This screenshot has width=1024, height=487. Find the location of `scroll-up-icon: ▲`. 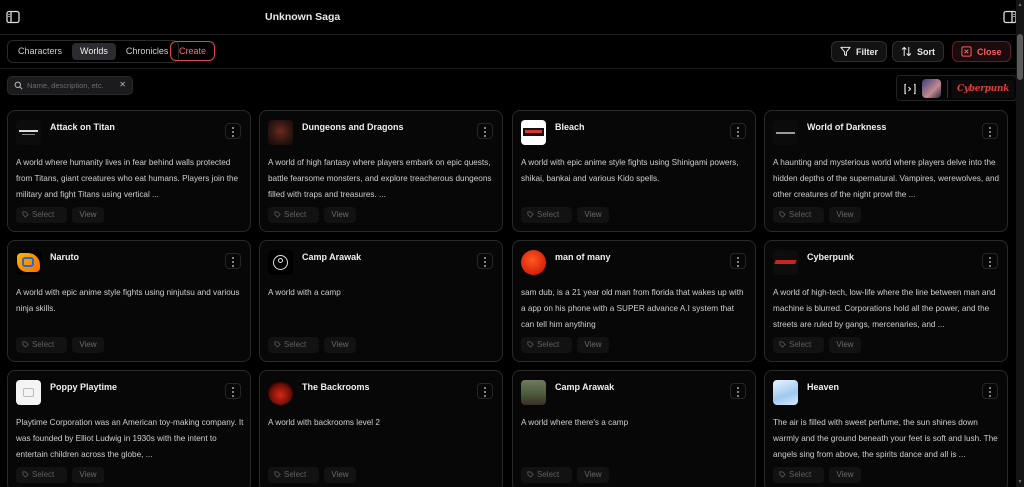

scroll-up-icon: ▲ is located at coordinates (1020, 5).